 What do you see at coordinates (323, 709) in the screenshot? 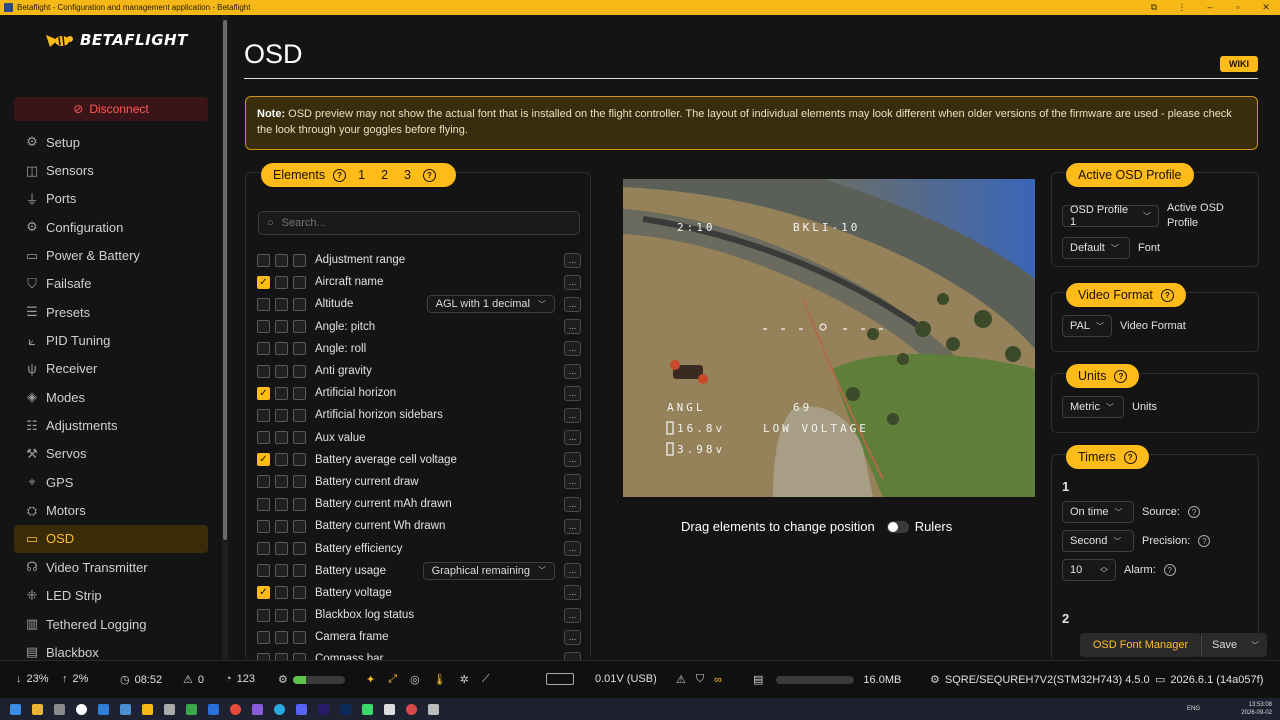
I see `premiere-icon` at bounding box center [323, 709].